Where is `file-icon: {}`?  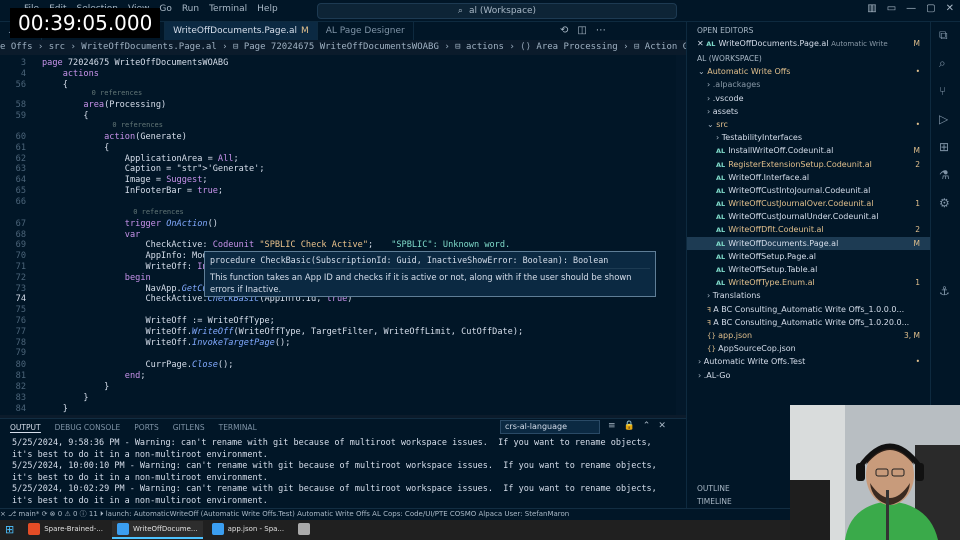 file-icon: {} is located at coordinates (713, 335).